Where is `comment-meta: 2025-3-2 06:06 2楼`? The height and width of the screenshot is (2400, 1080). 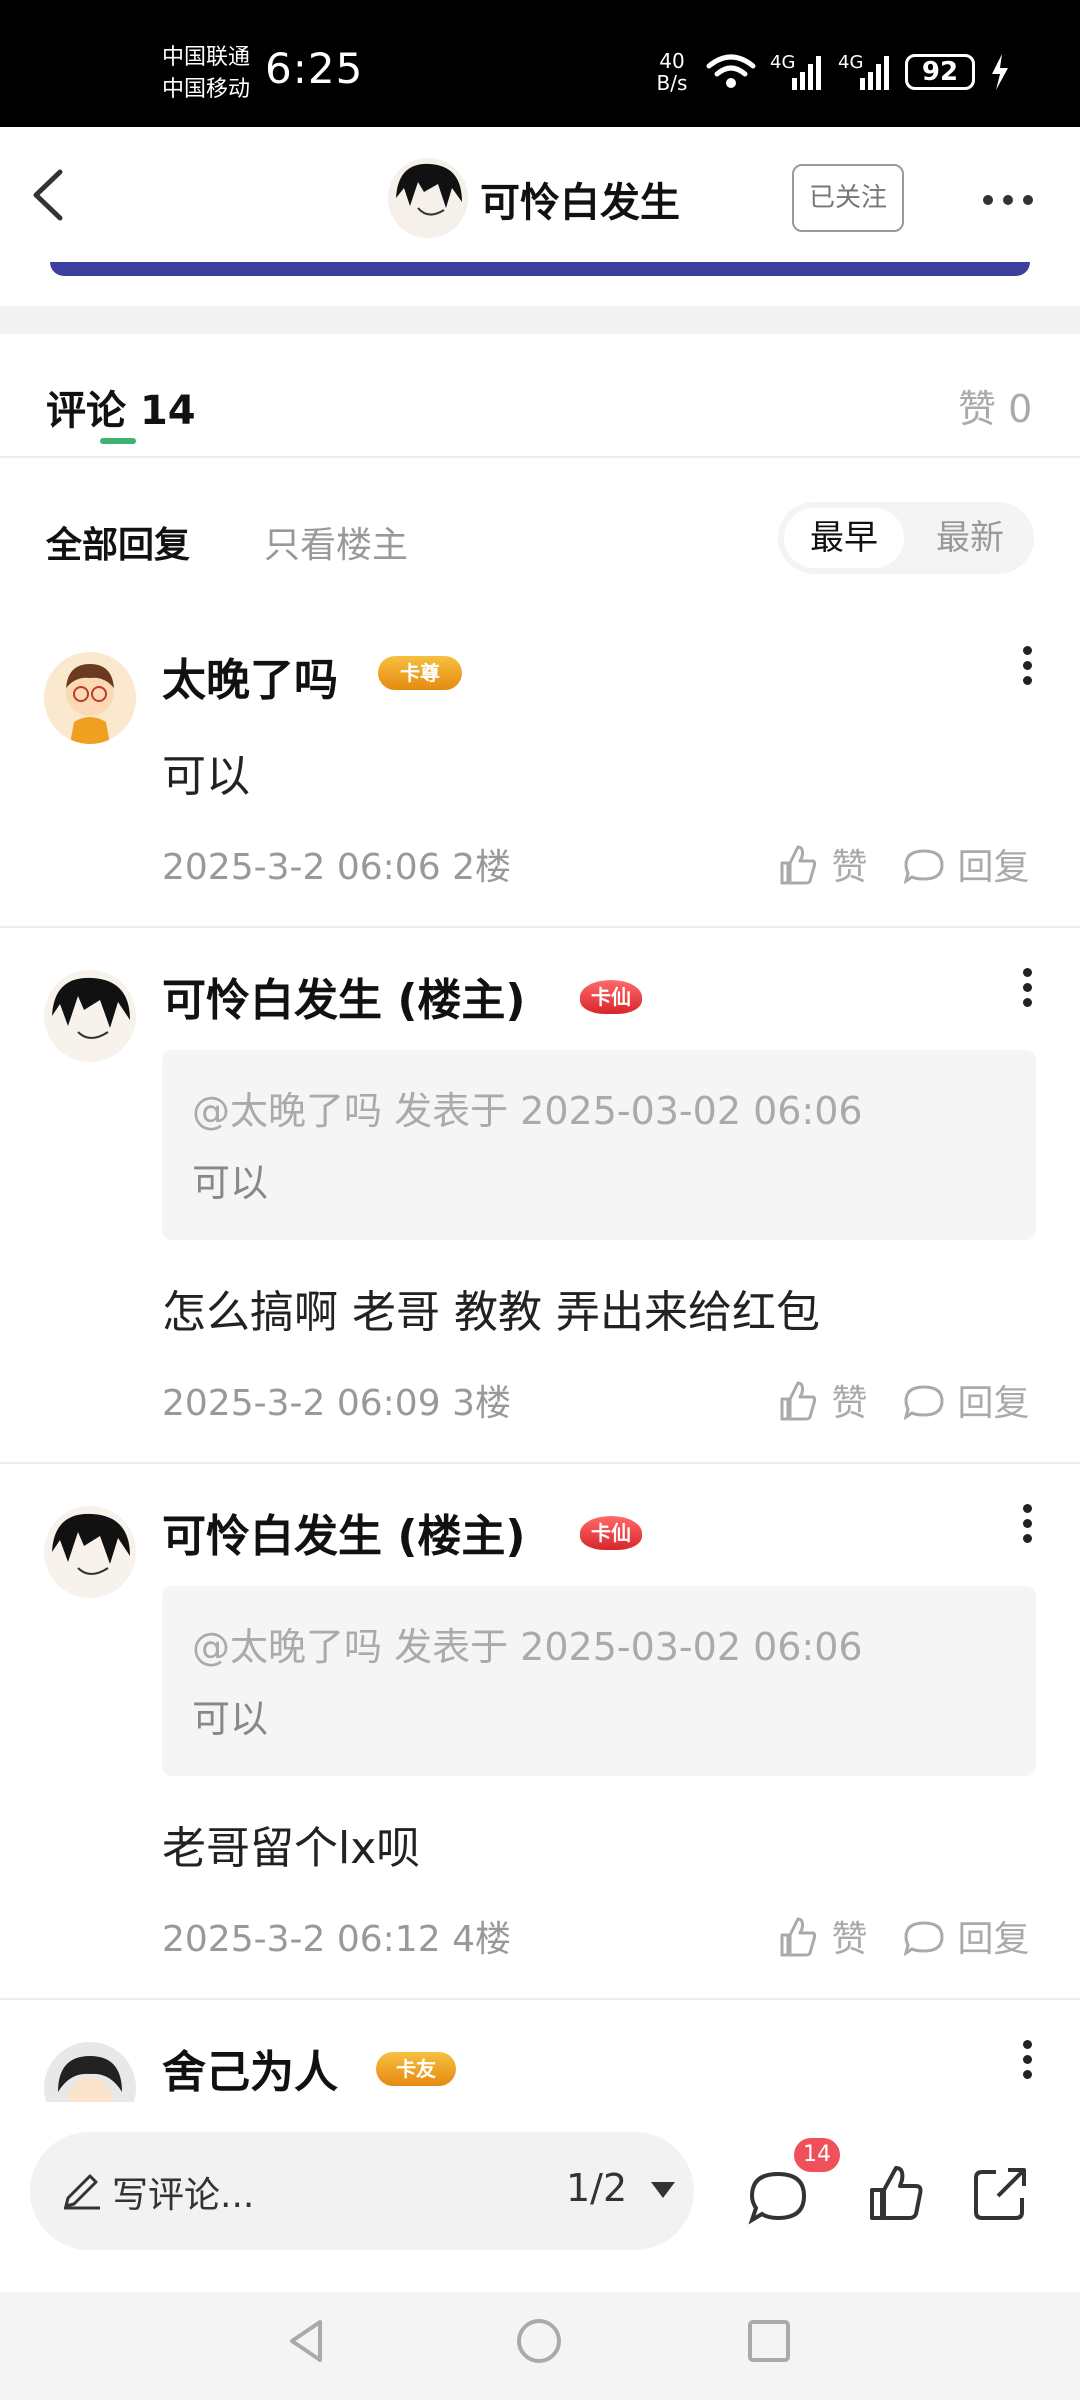
comment-meta: 2025-3-2 06:06 2楼 is located at coordinates (336, 864).